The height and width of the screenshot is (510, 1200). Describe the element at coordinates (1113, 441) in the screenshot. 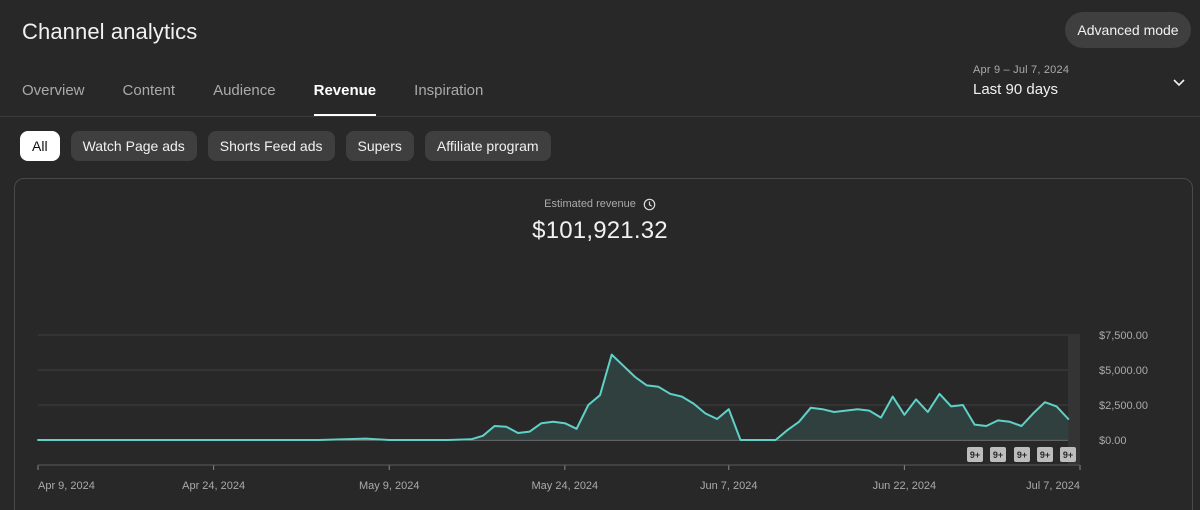

I see `y-tick-label: $0.00` at that location.